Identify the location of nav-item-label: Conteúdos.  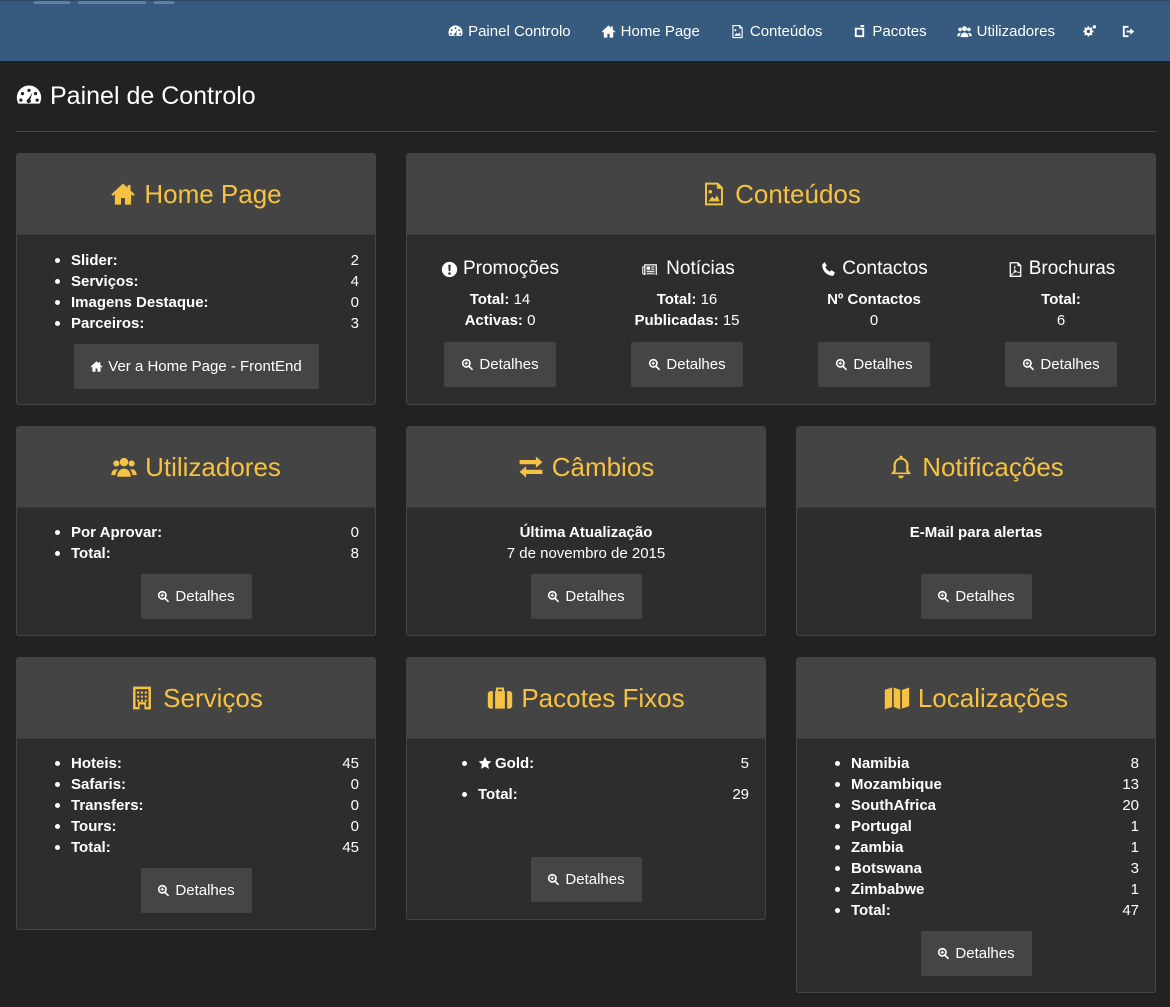
(786, 31).